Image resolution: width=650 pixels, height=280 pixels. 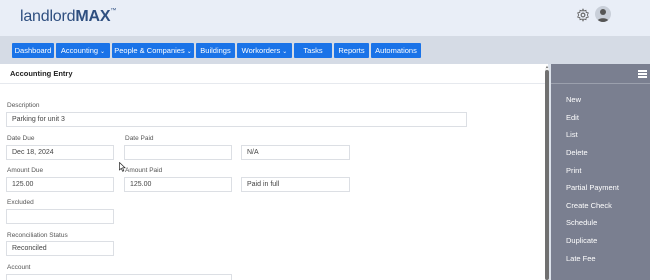 What do you see at coordinates (573, 170) in the screenshot?
I see `sidebar-item-print: Print` at bounding box center [573, 170].